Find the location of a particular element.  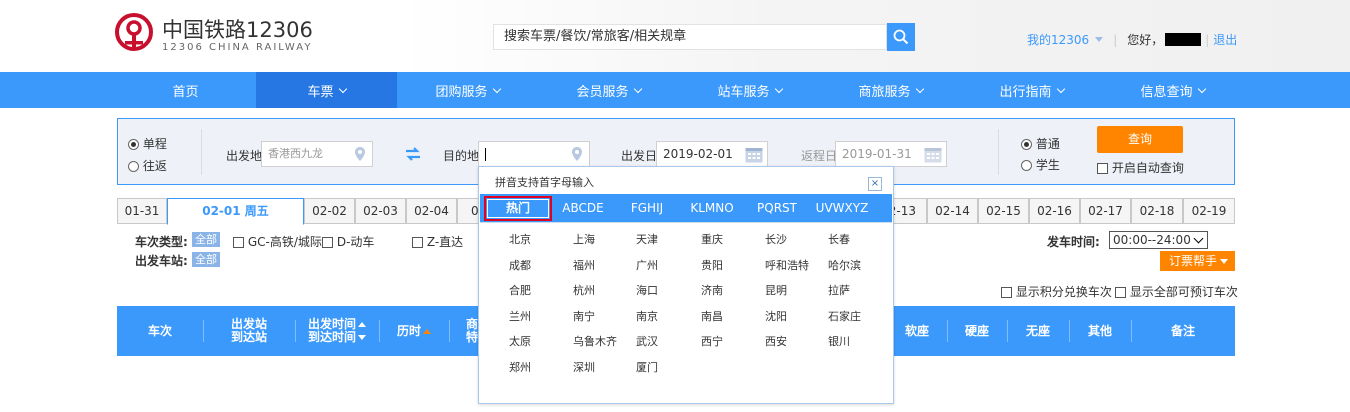

city-tab-abcde: ABCDE is located at coordinates (583, 208).